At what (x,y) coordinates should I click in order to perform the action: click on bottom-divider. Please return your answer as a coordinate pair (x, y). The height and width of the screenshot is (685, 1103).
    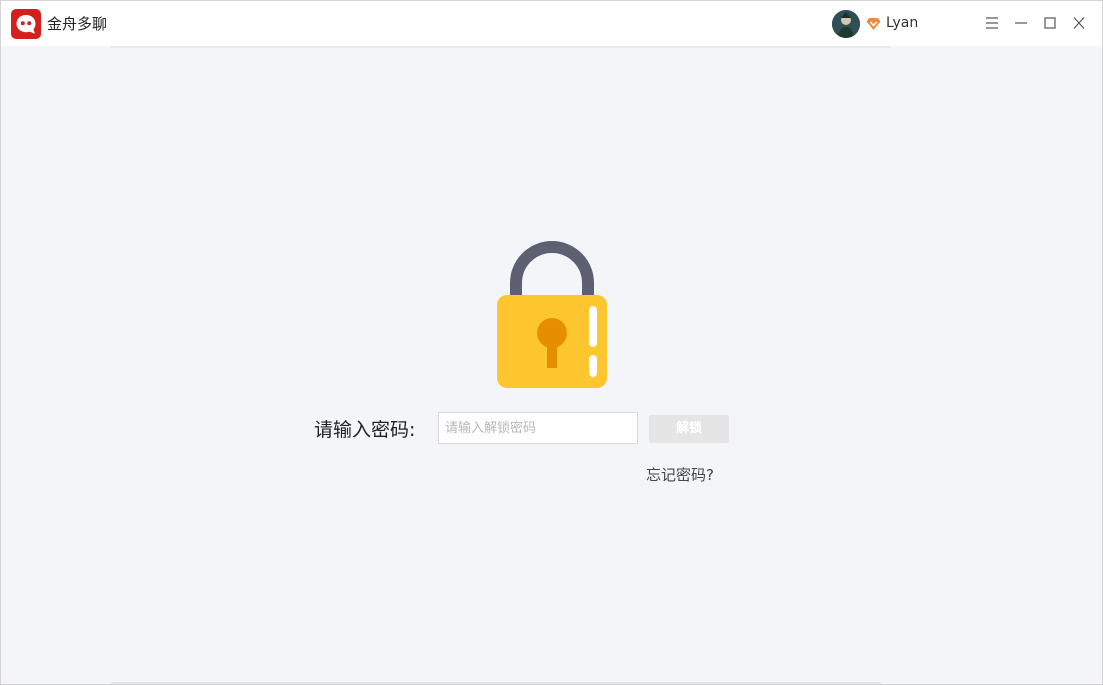
    Looking at the image, I should click on (496, 683).